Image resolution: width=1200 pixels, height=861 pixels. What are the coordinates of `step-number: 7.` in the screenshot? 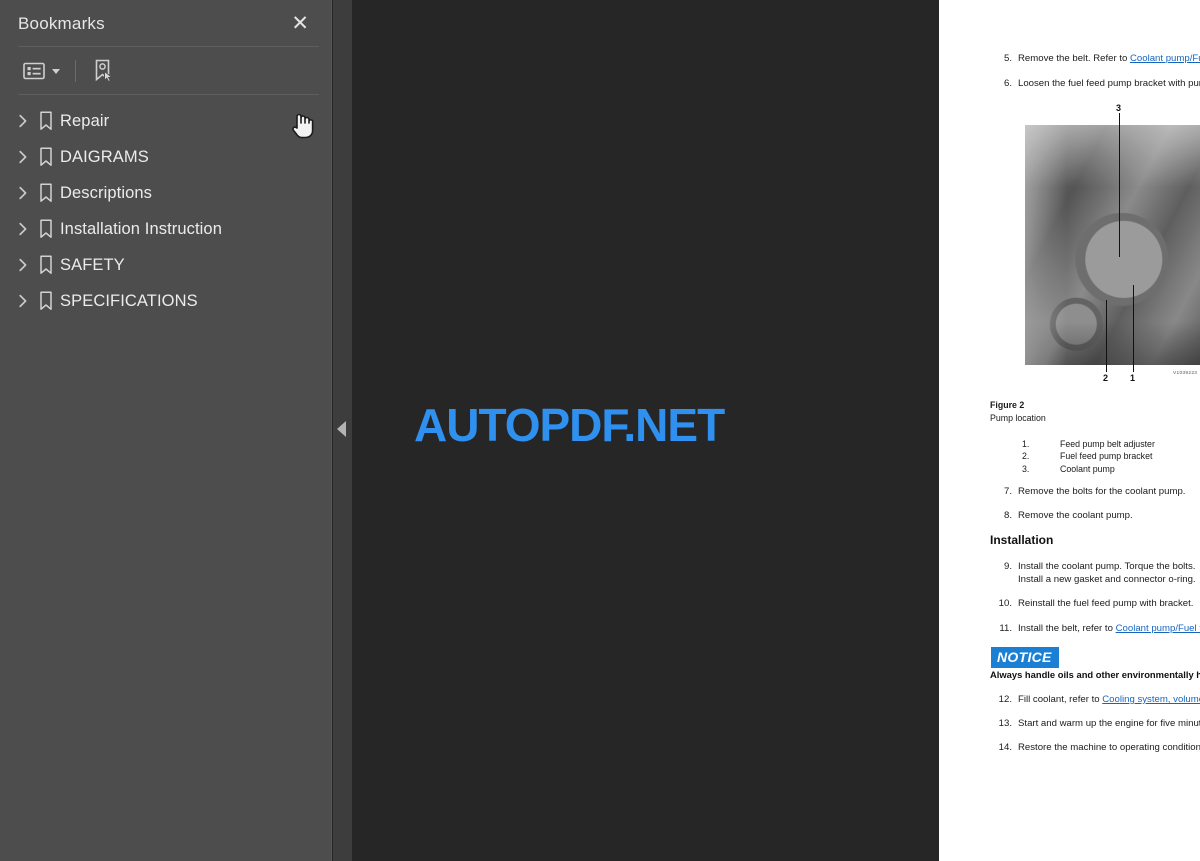 It's located at (1007, 491).